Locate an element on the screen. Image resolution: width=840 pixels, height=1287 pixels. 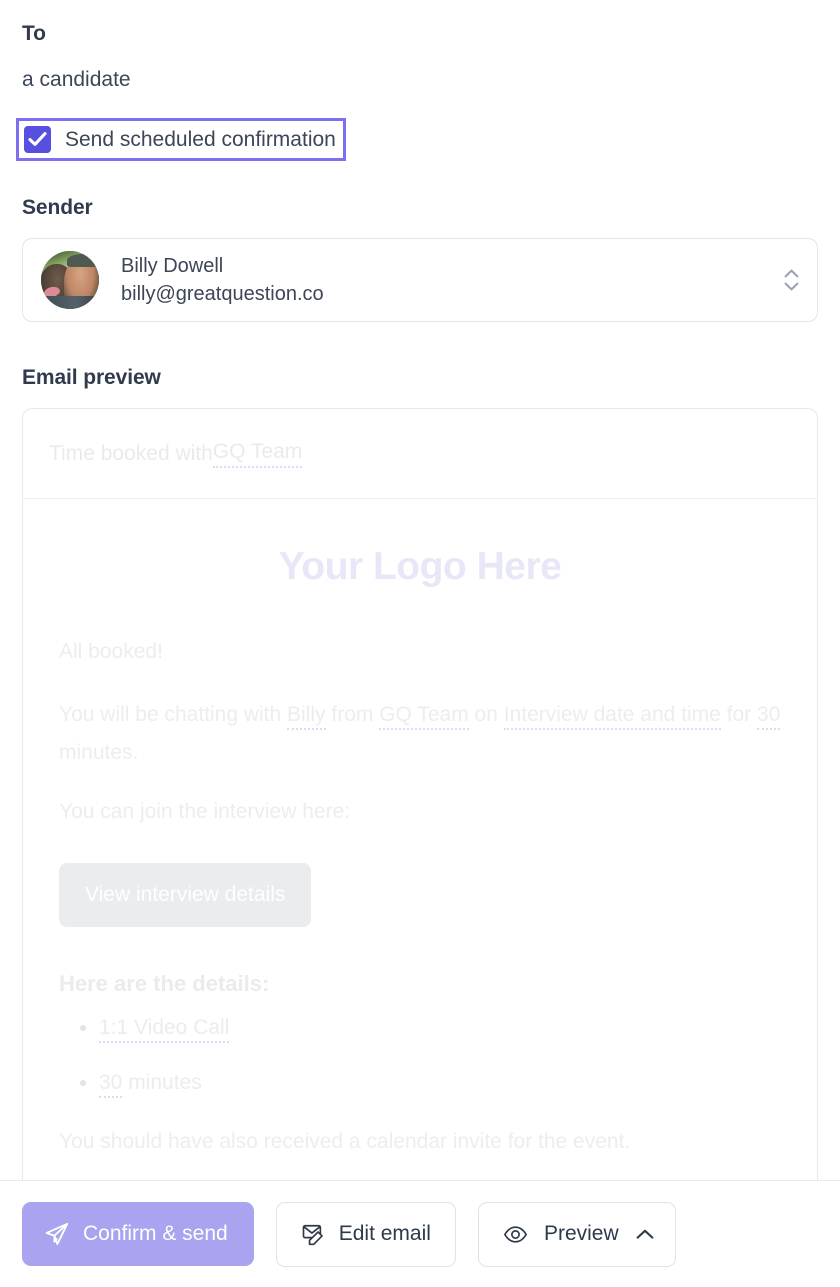
sender-details: Billy Dowell billy@greatquestion.co is located at coordinates (222, 280).